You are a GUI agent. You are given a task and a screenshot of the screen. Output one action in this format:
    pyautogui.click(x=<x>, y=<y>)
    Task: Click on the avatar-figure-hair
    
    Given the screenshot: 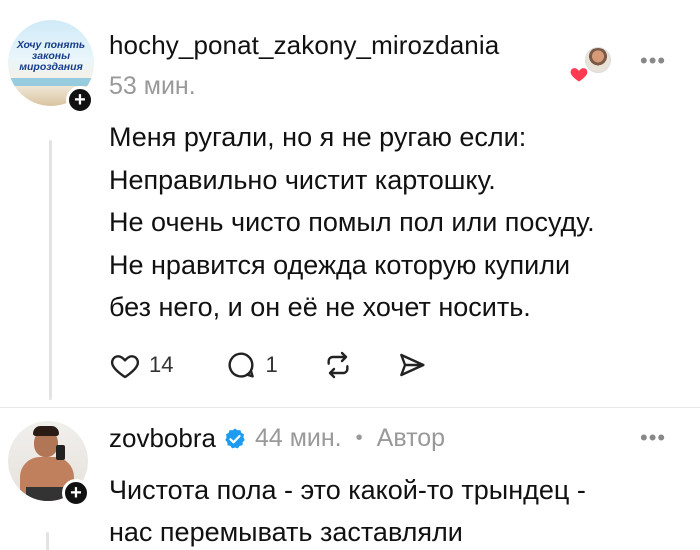 What is the action you would take?
    pyautogui.click(x=46, y=431)
    